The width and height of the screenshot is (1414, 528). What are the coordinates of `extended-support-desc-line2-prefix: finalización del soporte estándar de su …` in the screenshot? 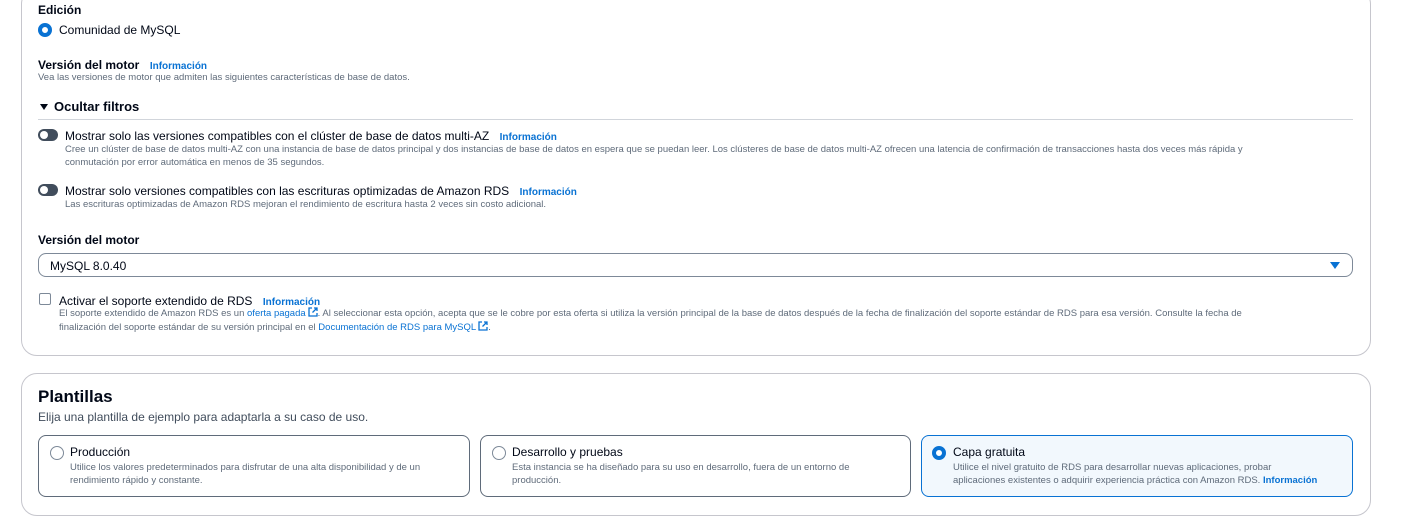 It's located at (187, 327).